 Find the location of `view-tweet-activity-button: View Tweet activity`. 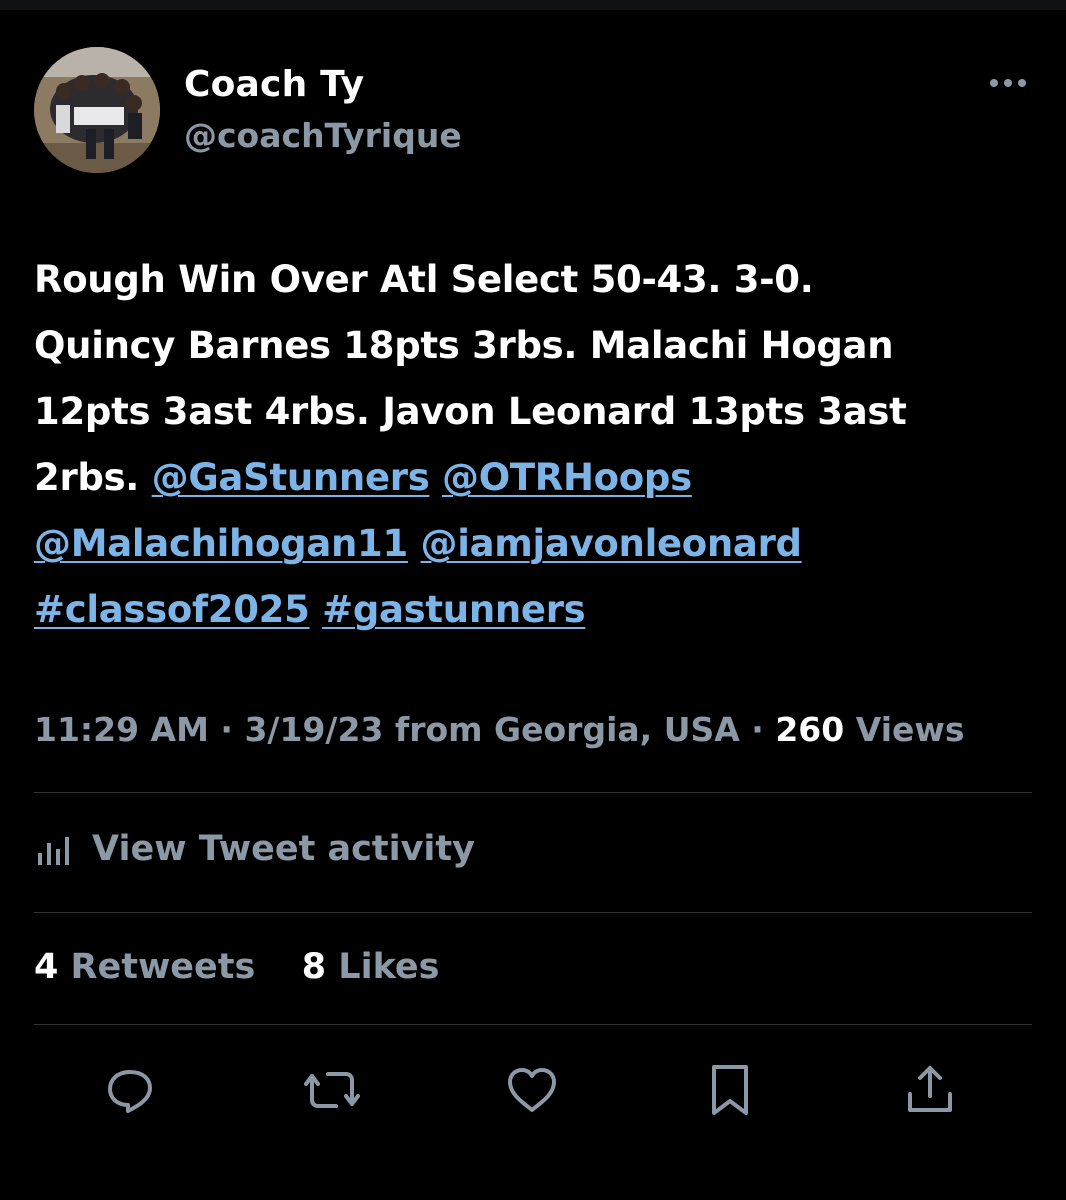

view-tweet-activity-button: View Tweet activity is located at coordinates (254, 849).